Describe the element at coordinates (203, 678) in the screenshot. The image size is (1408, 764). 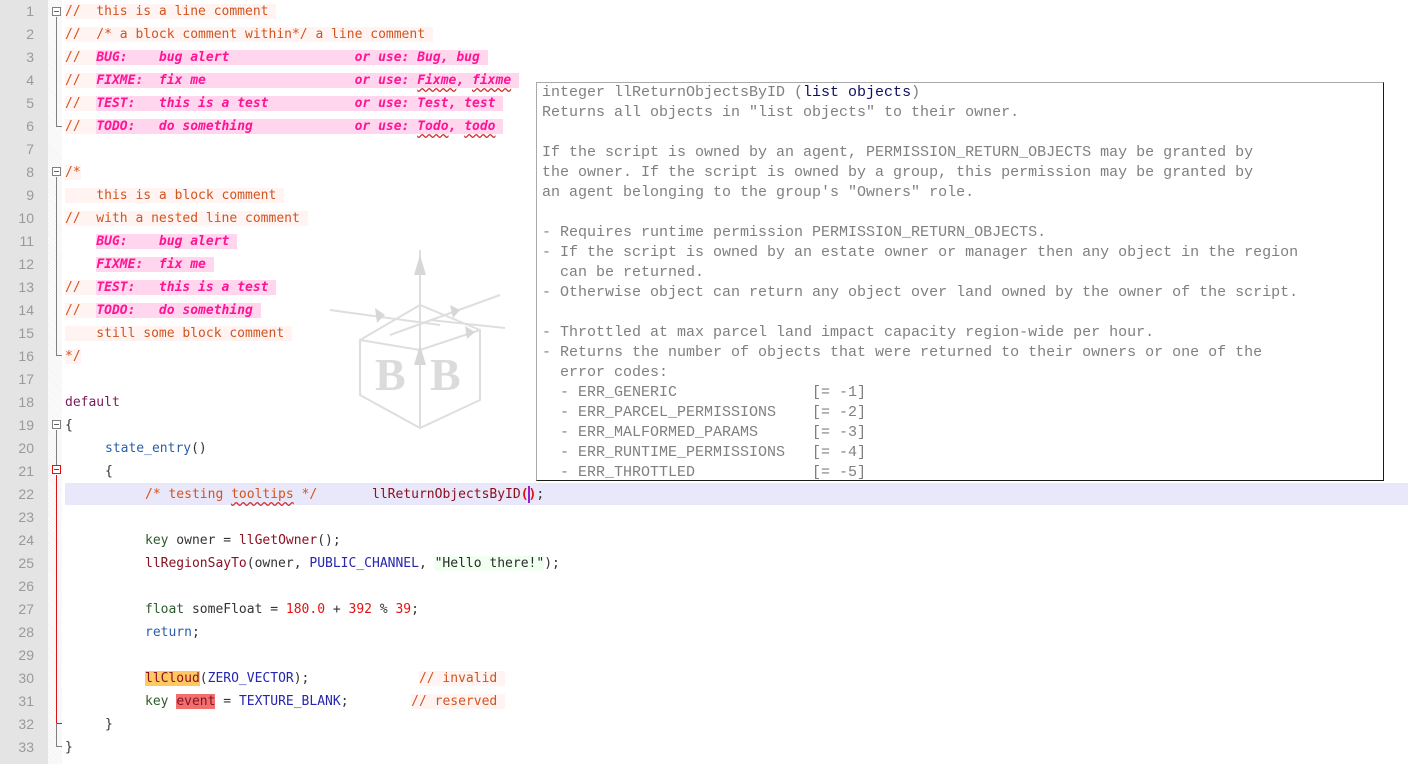
I see `paren: (` at that location.